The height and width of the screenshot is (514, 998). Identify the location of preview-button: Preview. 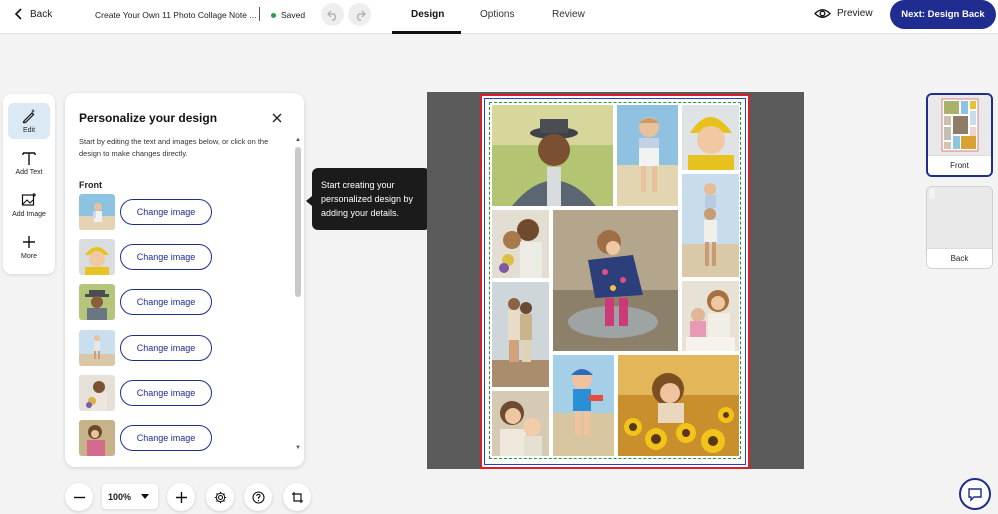
(843, 13).